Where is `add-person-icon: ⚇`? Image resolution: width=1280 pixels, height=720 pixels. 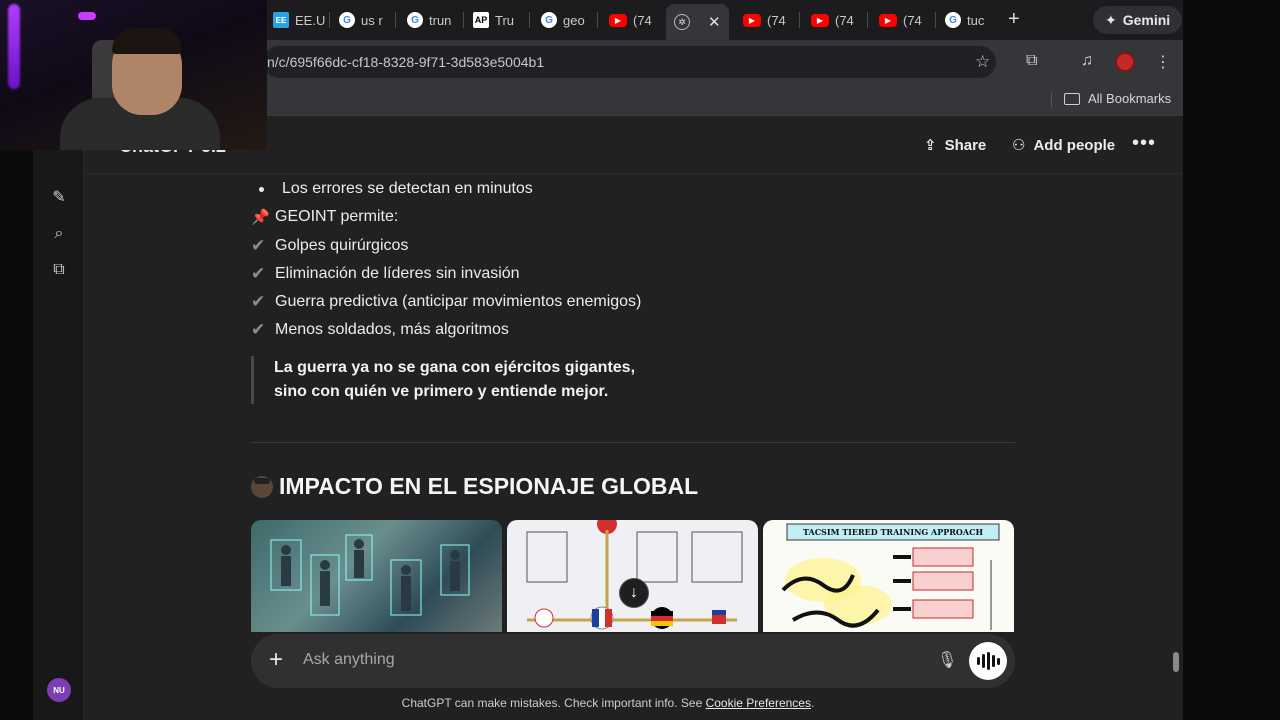 add-person-icon: ⚇ is located at coordinates (1019, 145).